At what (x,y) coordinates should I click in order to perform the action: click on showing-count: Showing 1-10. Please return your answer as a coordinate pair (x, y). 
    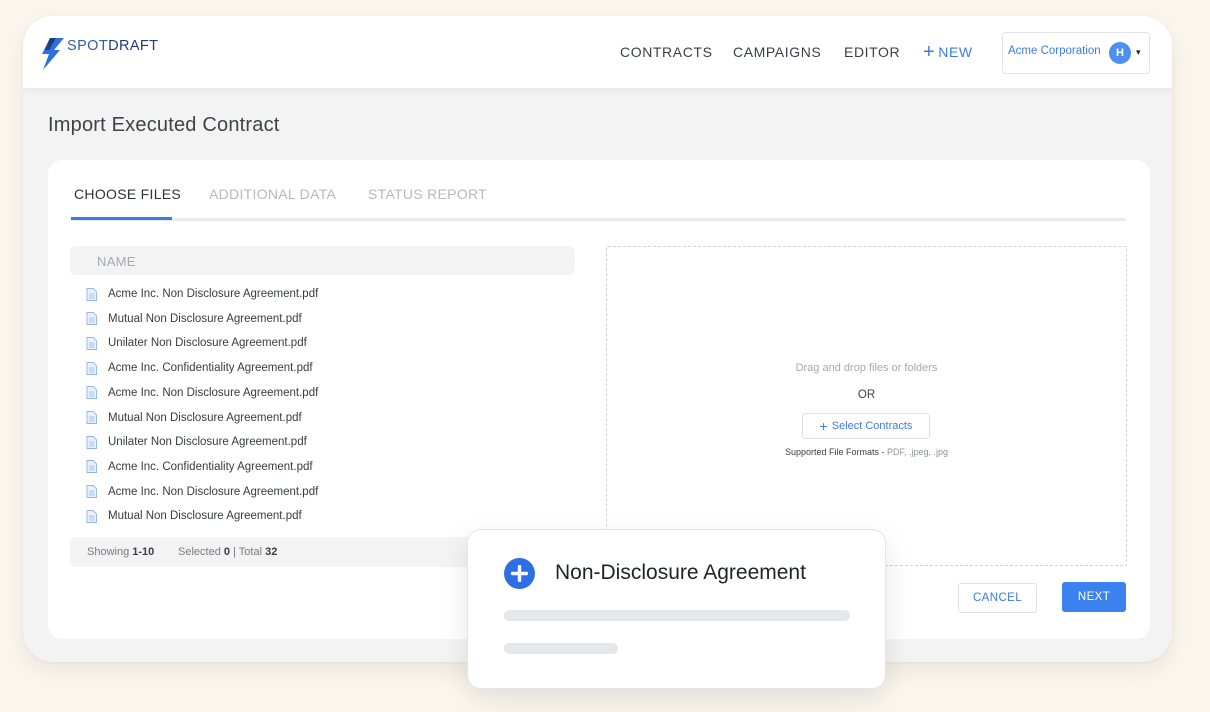
    Looking at the image, I should click on (120, 552).